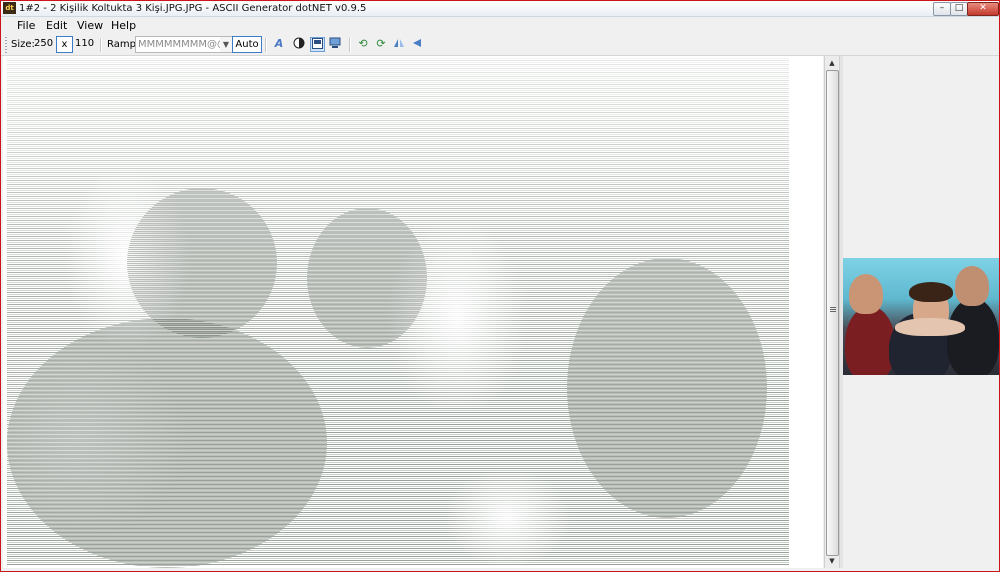  What do you see at coordinates (226, 44) in the screenshot?
I see `chevron-down-icon: ▼` at bounding box center [226, 44].